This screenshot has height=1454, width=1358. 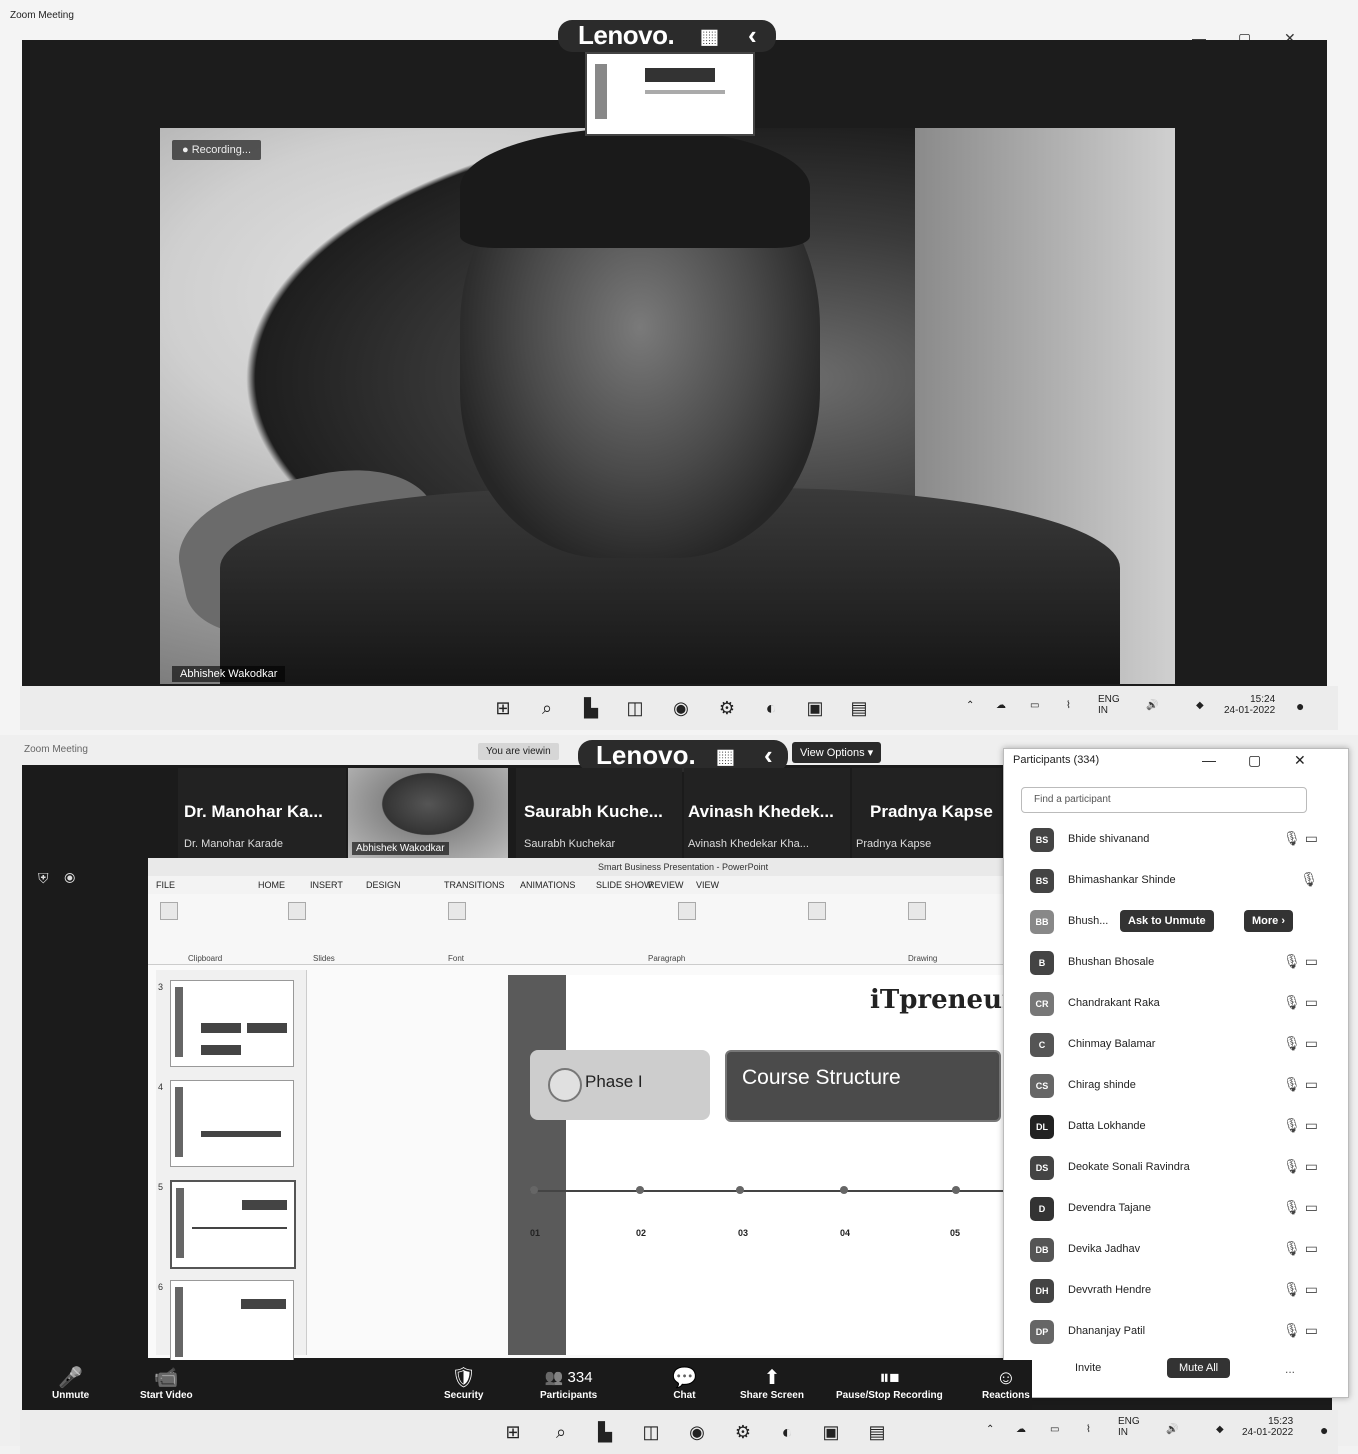 I want to click on avatar: DP, so click(x=1042, y=1332).